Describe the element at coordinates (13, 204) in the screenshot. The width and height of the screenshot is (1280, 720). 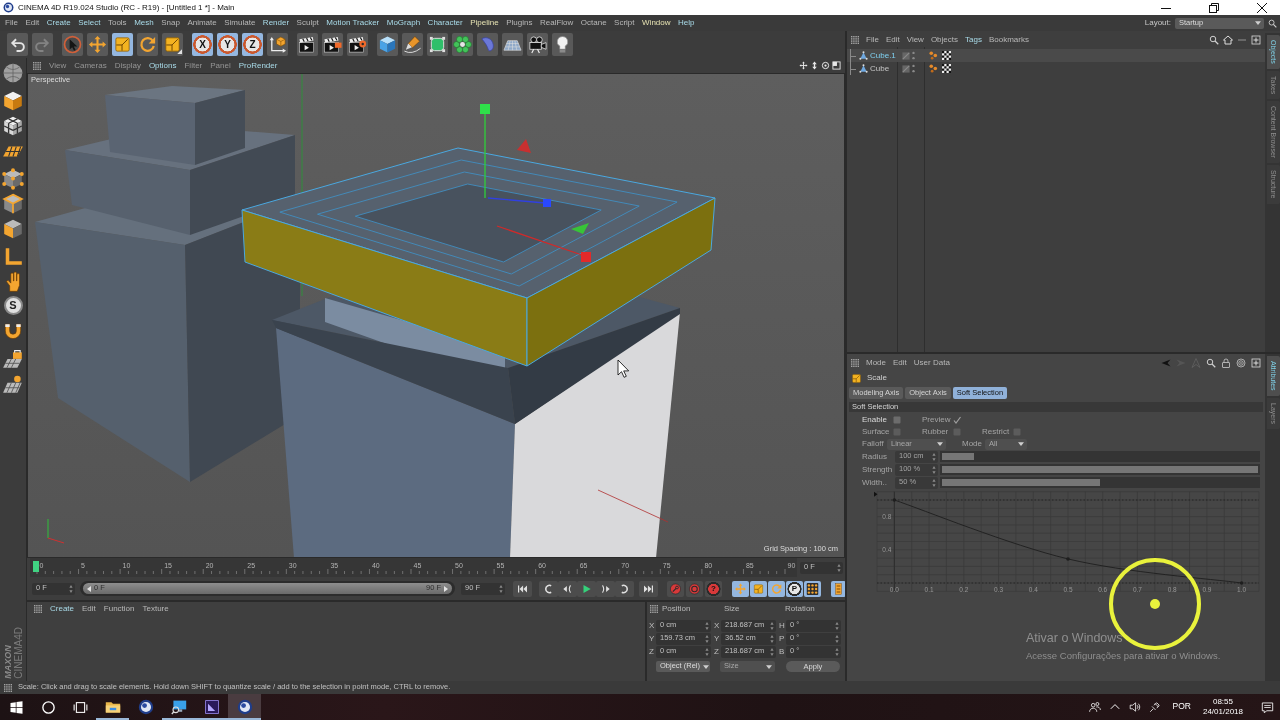
I see `cube-edges-icon` at that location.